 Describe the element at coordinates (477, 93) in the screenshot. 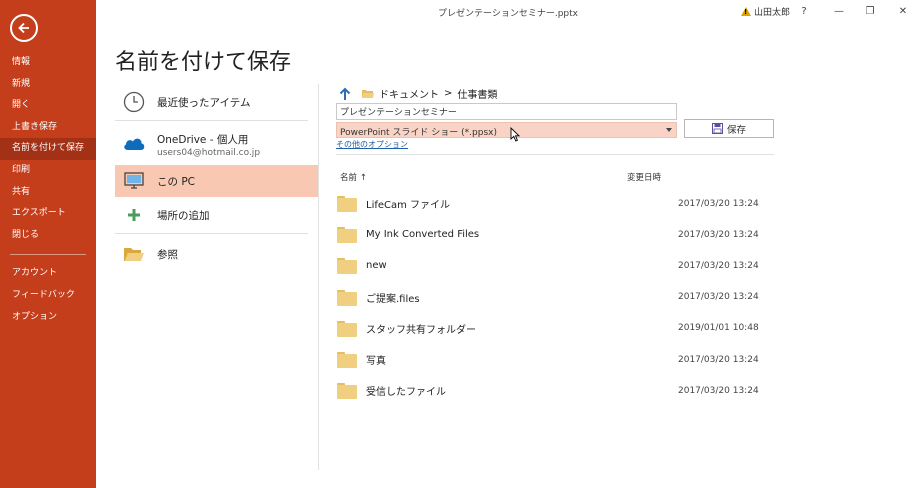

I see `breadcrumb-item-work: 仕事書類` at that location.